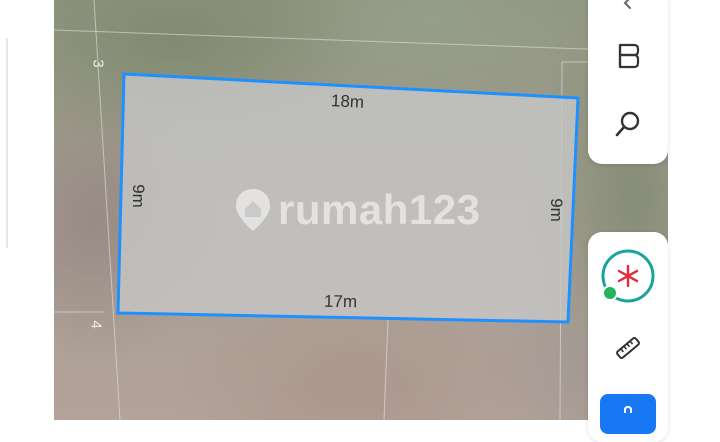 This screenshot has height=442, width=720. What do you see at coordinates (628, 6) in the screenshot?
I see `chevron-left-icon` at bounding box center [628, 6].